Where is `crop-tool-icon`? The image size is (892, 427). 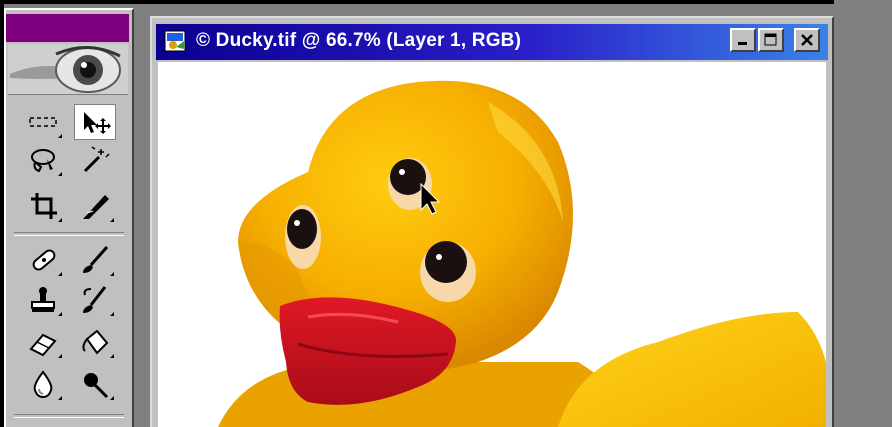 crop-tool-icon is located at coordinates (43, 206).